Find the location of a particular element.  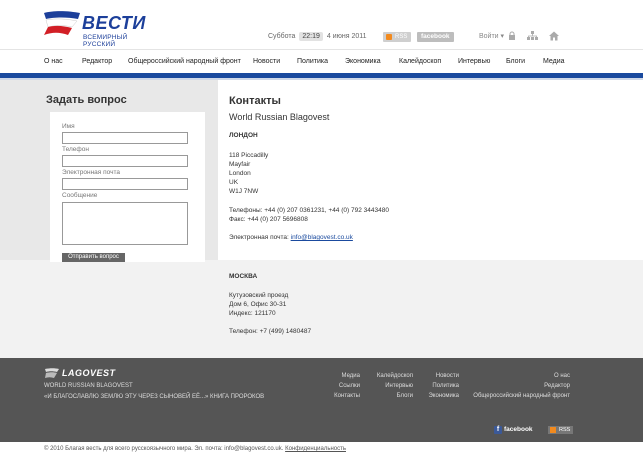

submit-question-button: Отправить вопрос is located at coordinates (93, 257).